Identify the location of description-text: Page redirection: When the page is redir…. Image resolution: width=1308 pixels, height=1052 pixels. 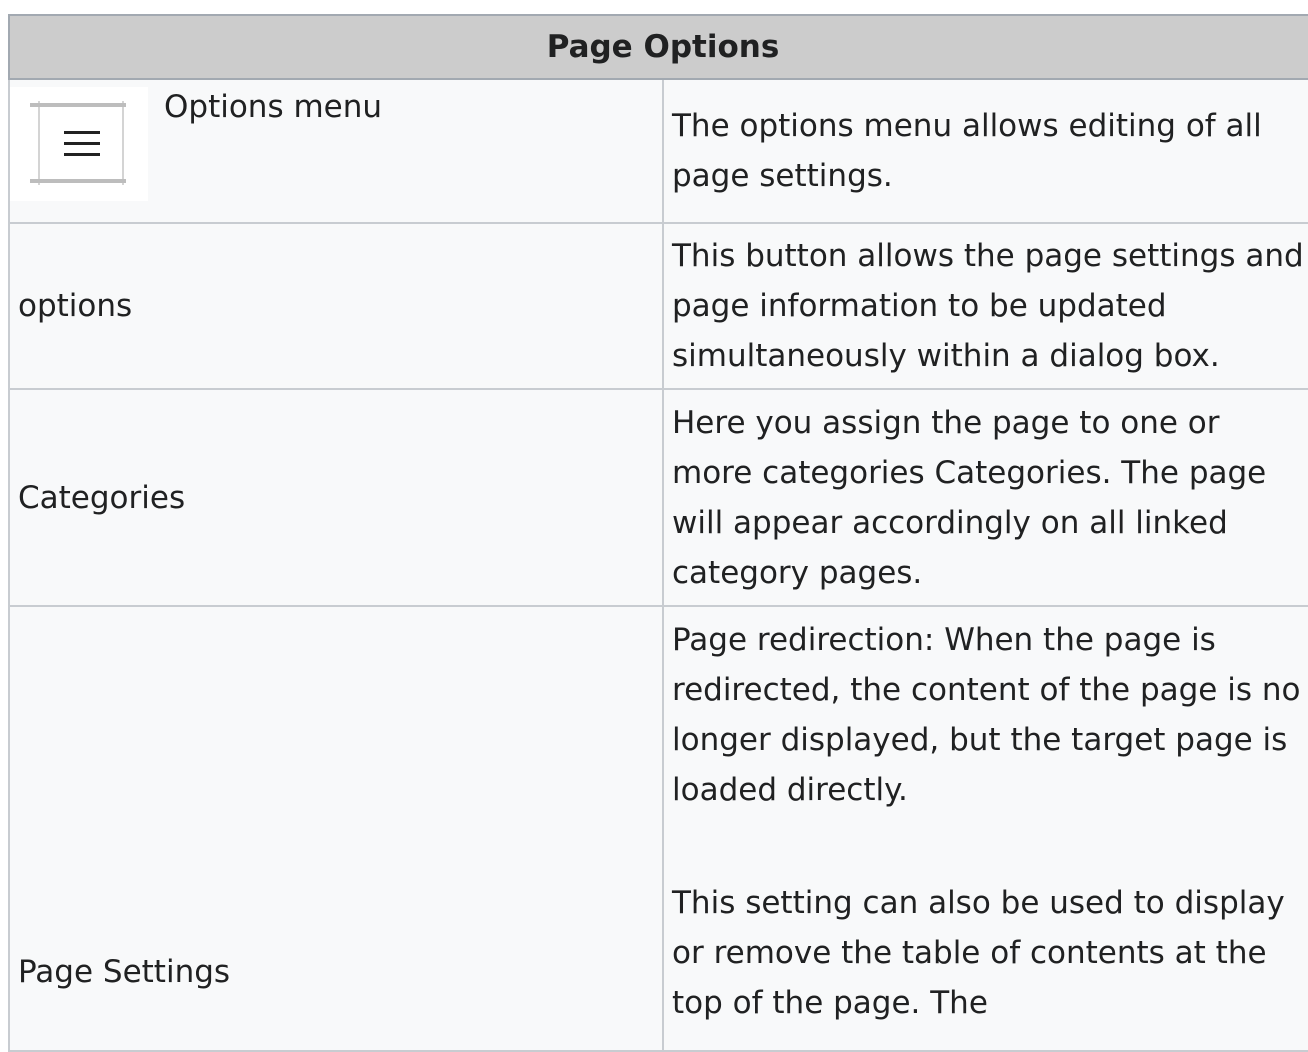
(986, 715).